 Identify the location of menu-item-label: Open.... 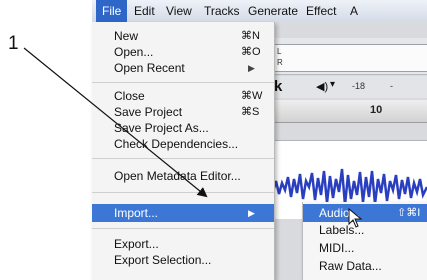
(134, 52).